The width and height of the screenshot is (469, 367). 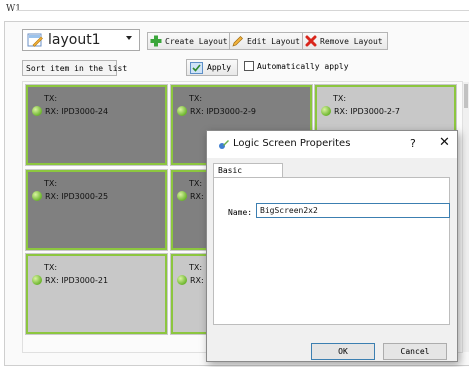 What do you see at coordinates (96, 210) in the screenshot?
I see `screen-cell: TX: RX: IPD3000-25` at bounding box center [96, 210].